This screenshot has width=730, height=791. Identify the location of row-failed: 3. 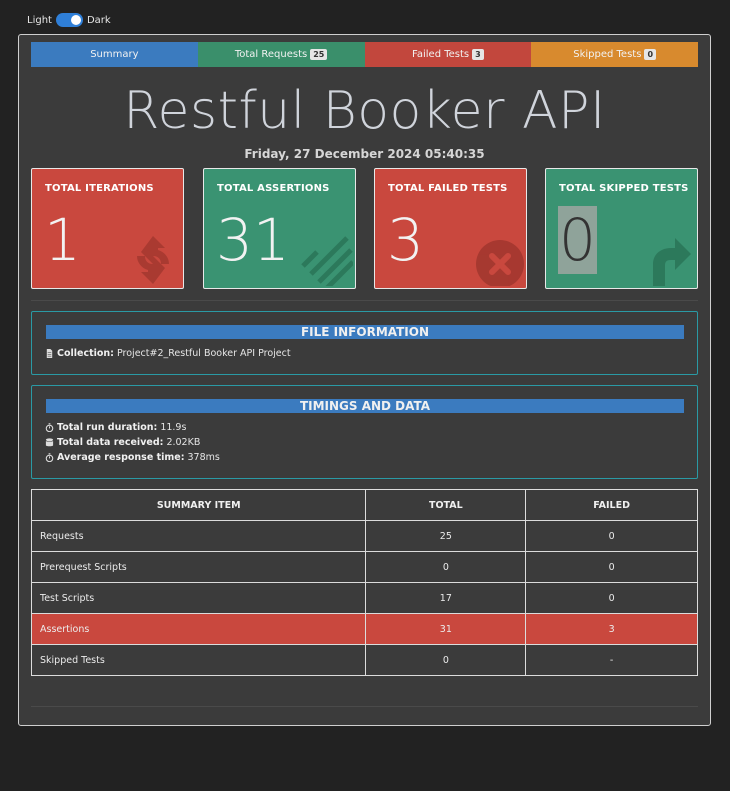
(611, 629).